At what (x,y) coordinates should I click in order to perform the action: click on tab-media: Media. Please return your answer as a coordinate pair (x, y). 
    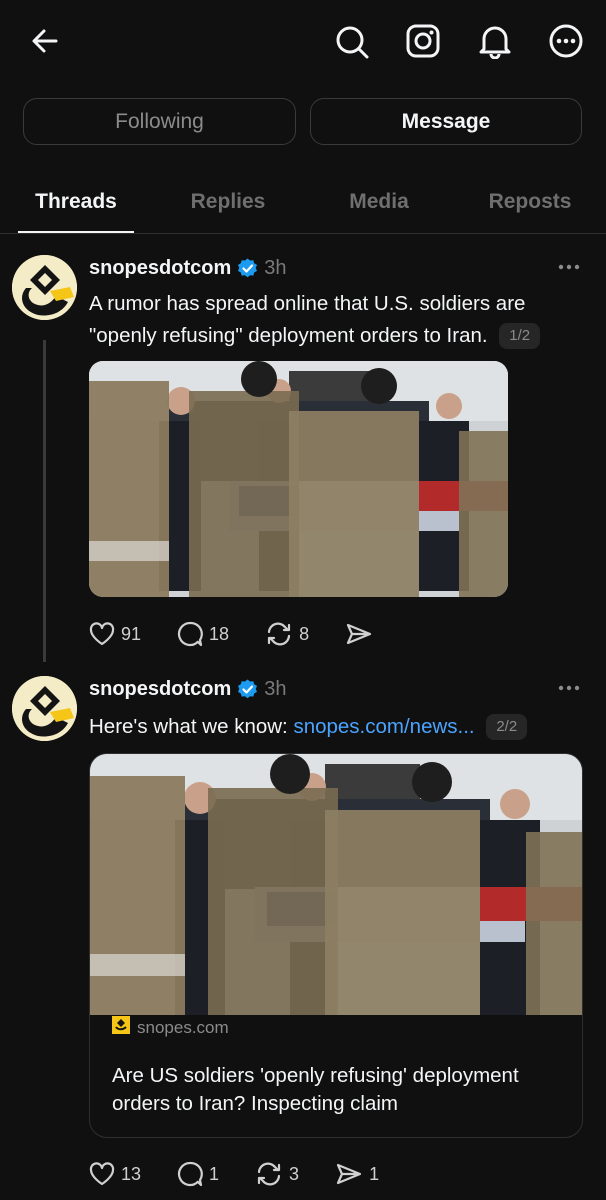
    Looking at the image, I should click on (379, 201).